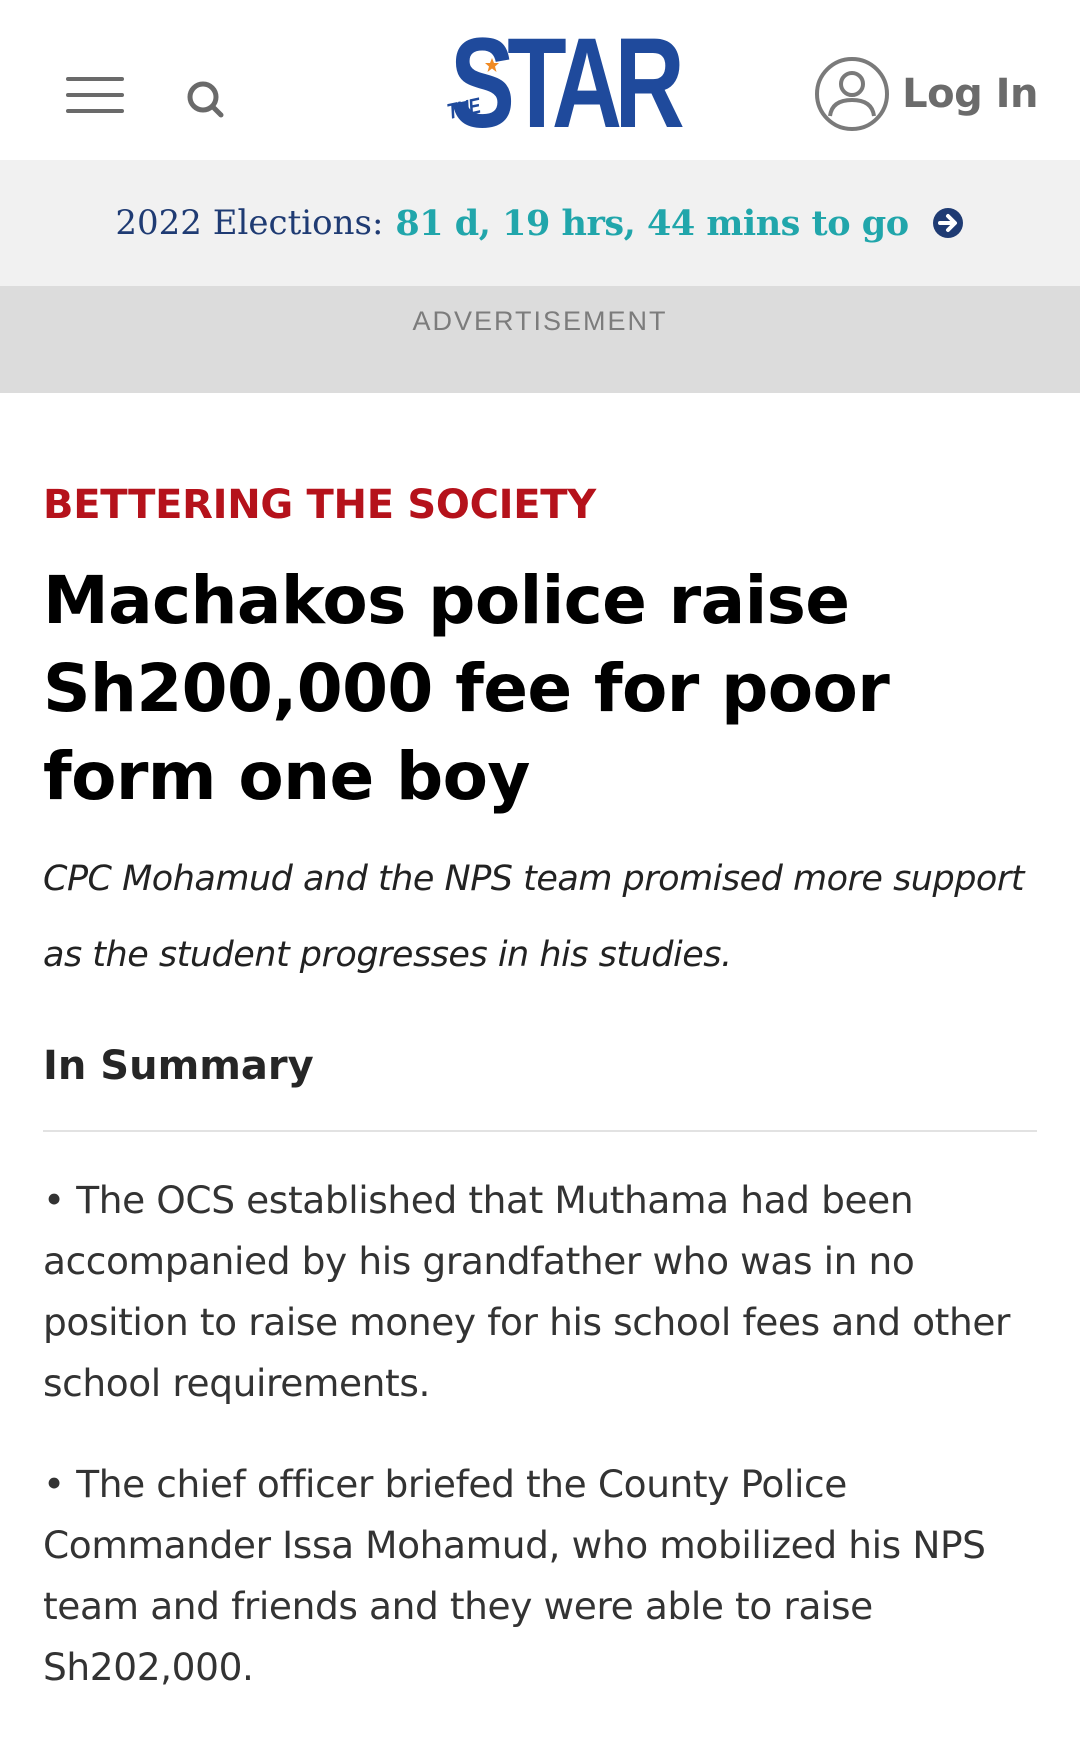  I want to click on election-label: 2022 Elections:, so click(249, 223).